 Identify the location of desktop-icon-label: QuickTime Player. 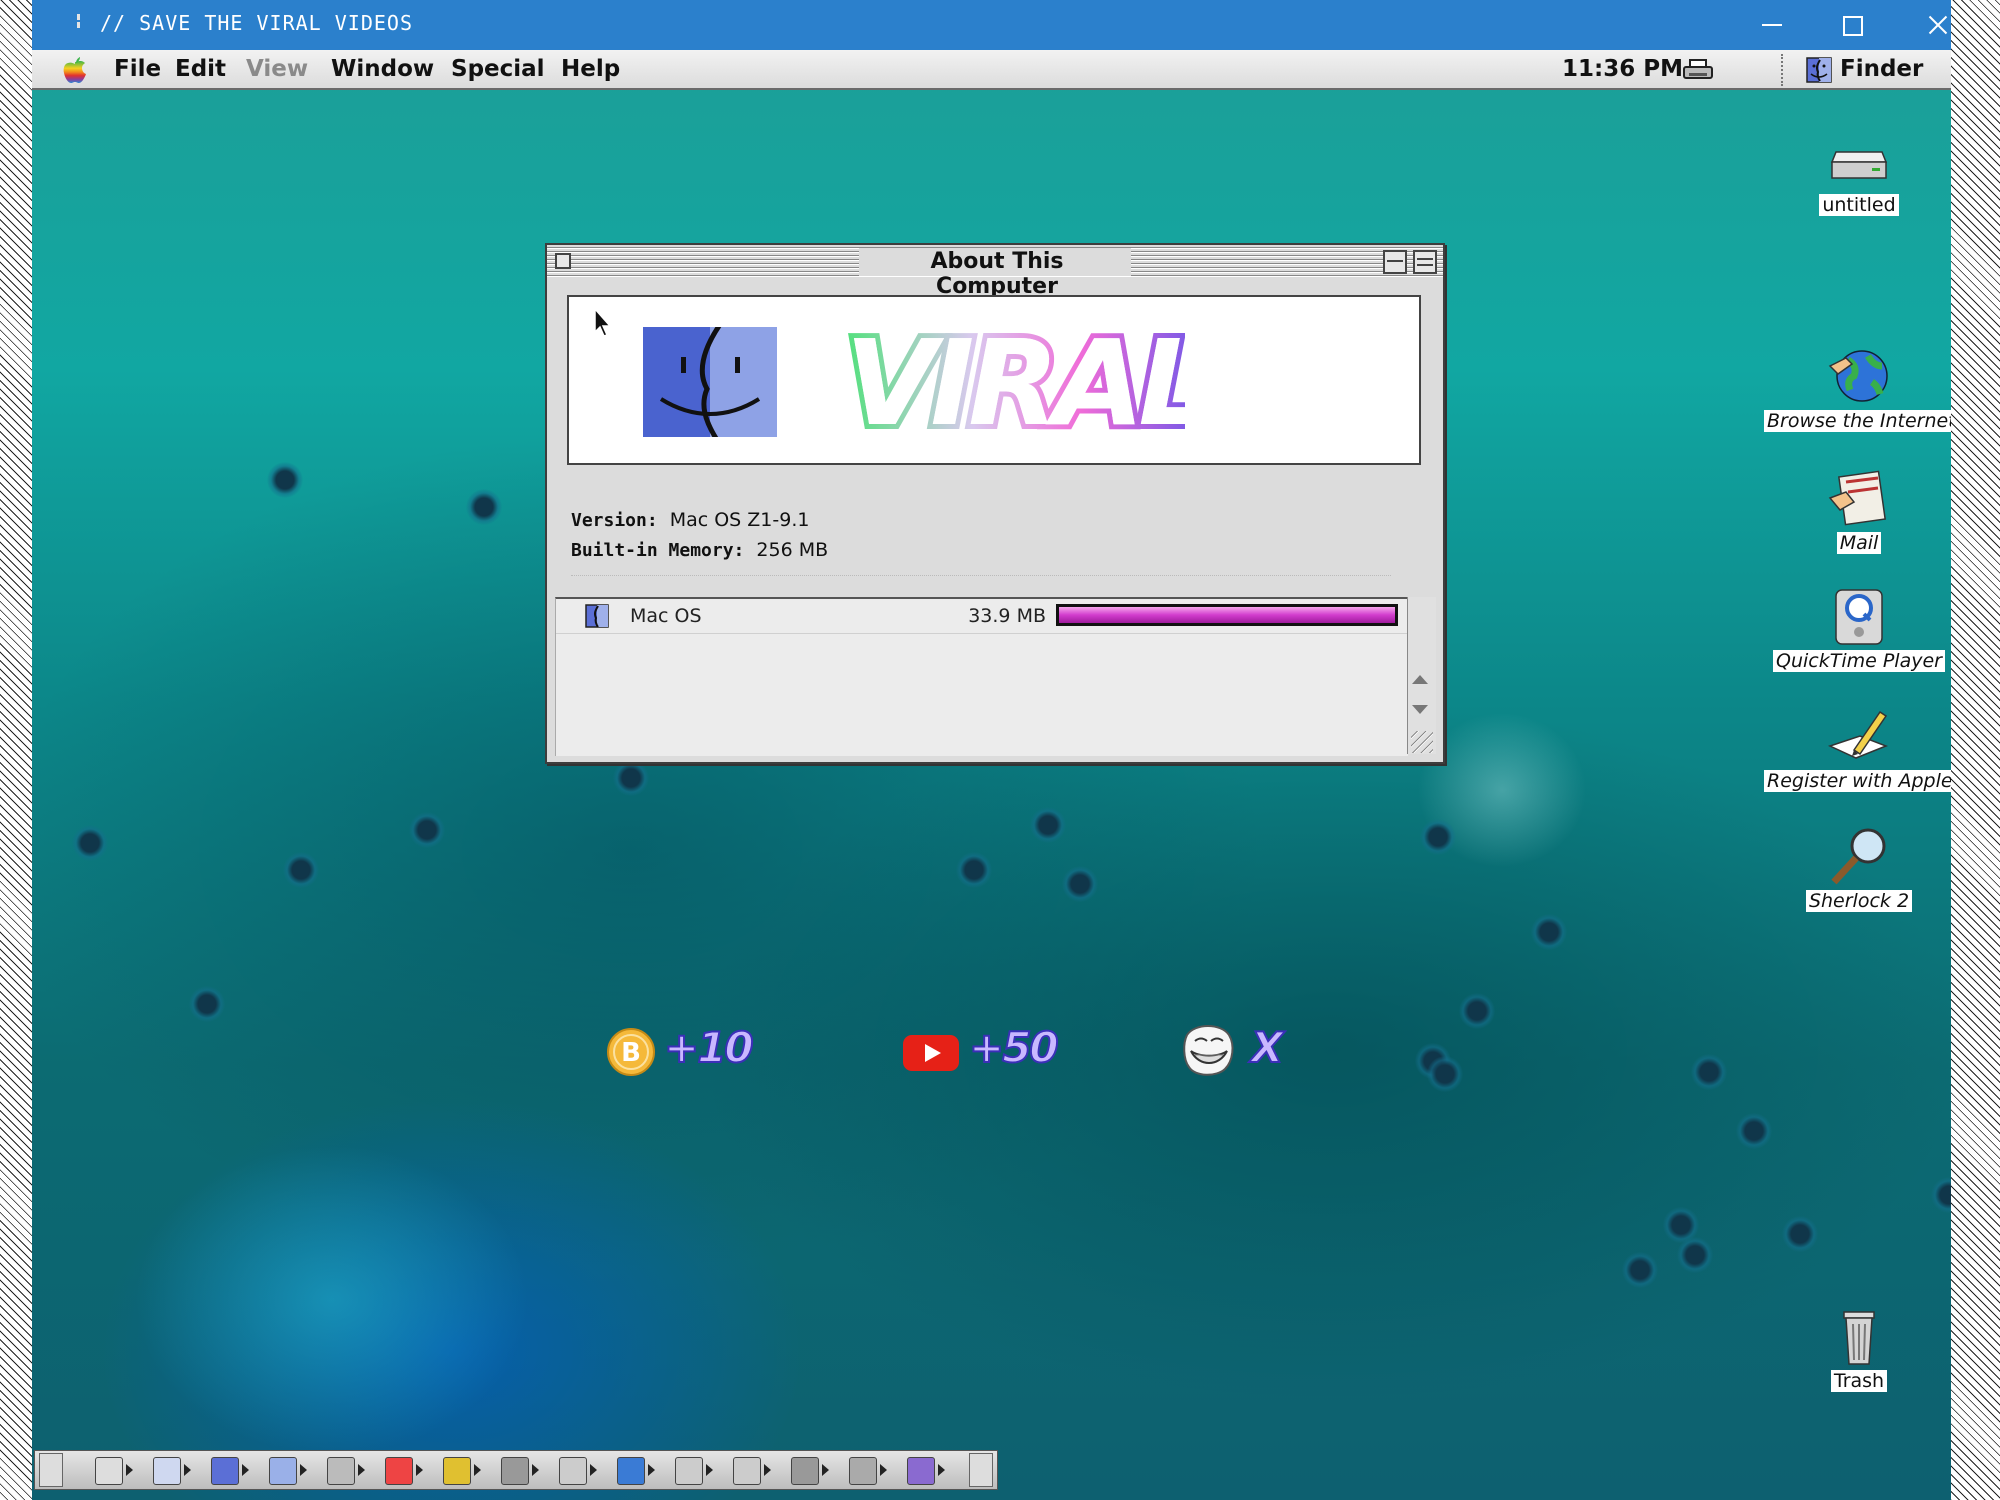
(1859, 661).